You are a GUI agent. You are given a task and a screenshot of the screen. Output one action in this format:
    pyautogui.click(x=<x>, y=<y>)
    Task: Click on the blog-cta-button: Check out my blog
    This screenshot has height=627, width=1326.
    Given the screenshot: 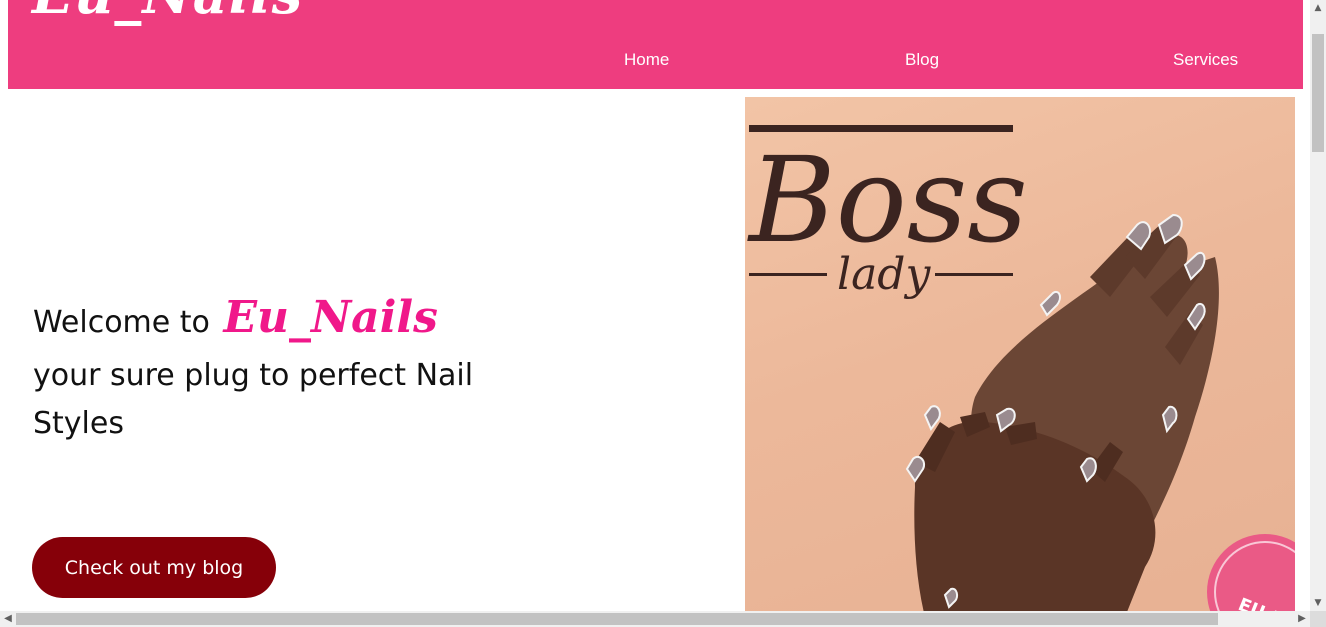 What is the action you would take?
    pyautogui.click(x=154, y=567)
    